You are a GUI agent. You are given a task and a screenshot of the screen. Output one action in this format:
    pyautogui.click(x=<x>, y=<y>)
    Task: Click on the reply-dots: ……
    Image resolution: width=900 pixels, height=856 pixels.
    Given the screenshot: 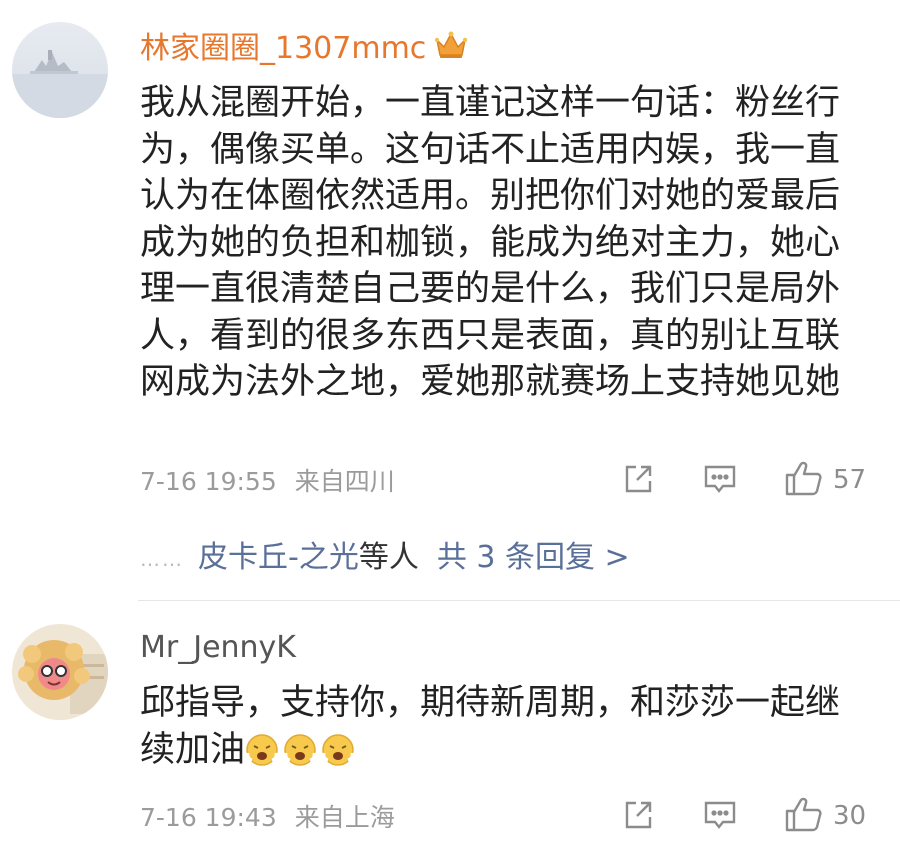 What is the action you would take?
    pyautogui.click(x=162, y=558)
    